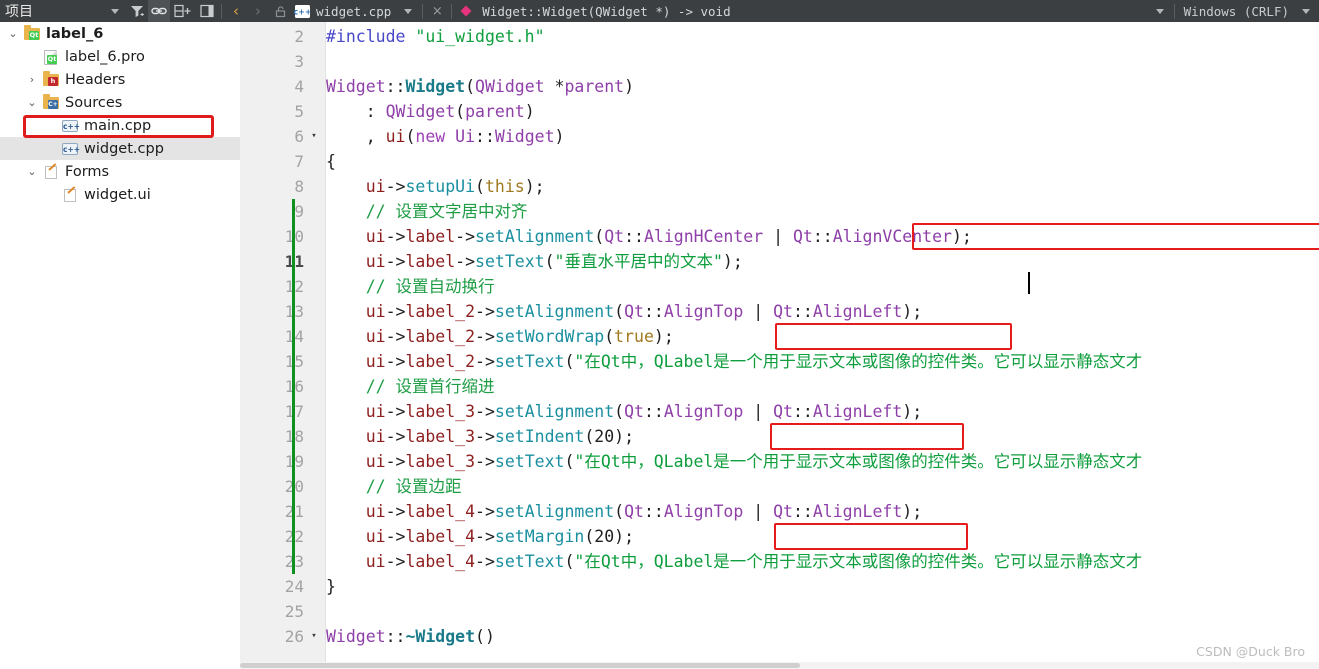  What do you see at coordinates (236, 11) in the screenshot?
I see `nav-back-icon: ‹` at bounding box center [236, 11].